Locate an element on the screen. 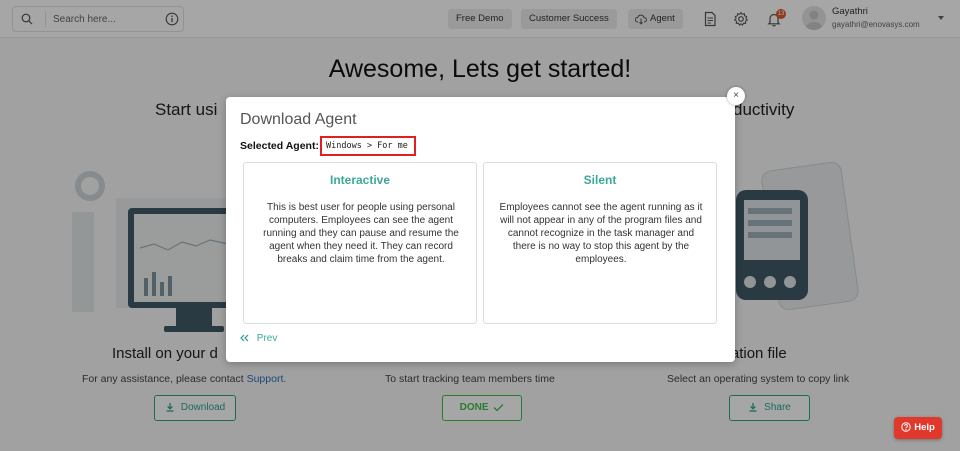 The image size is (960, 451). prev-button: Prev is located at coordinates (258, 338).